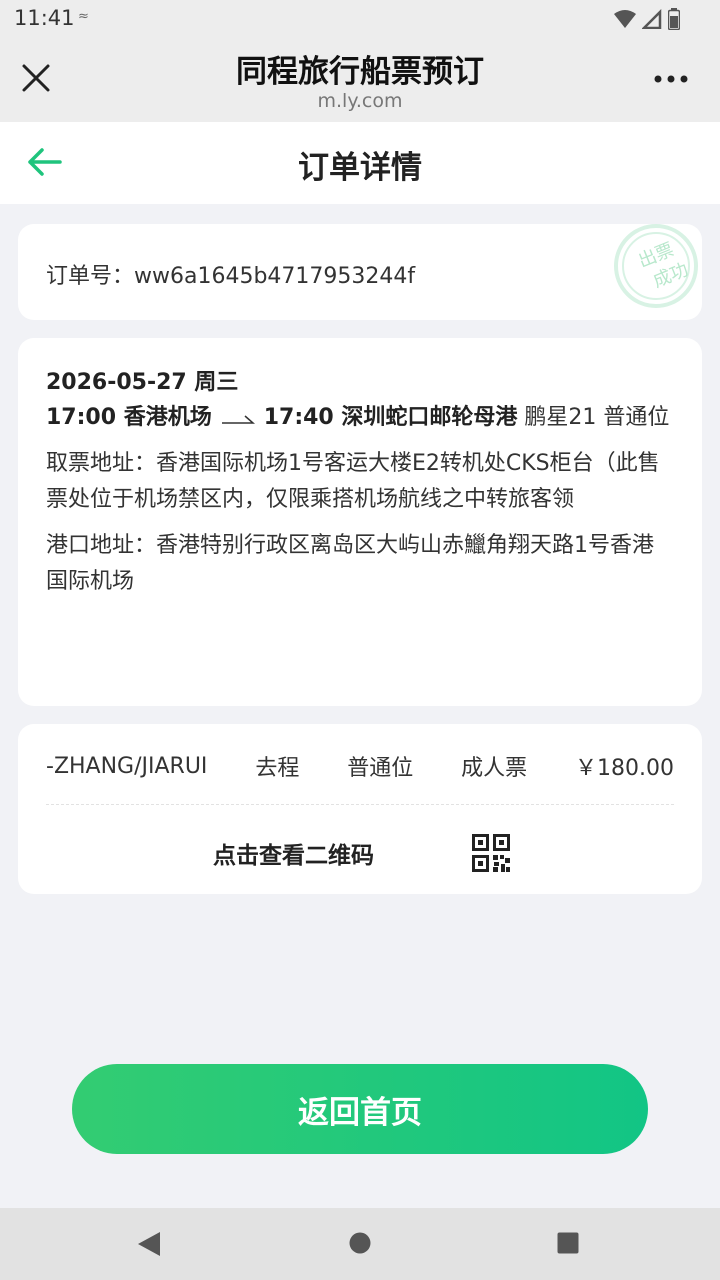  I want to click on return-home-button: 返回首页, so click(360, 1109).